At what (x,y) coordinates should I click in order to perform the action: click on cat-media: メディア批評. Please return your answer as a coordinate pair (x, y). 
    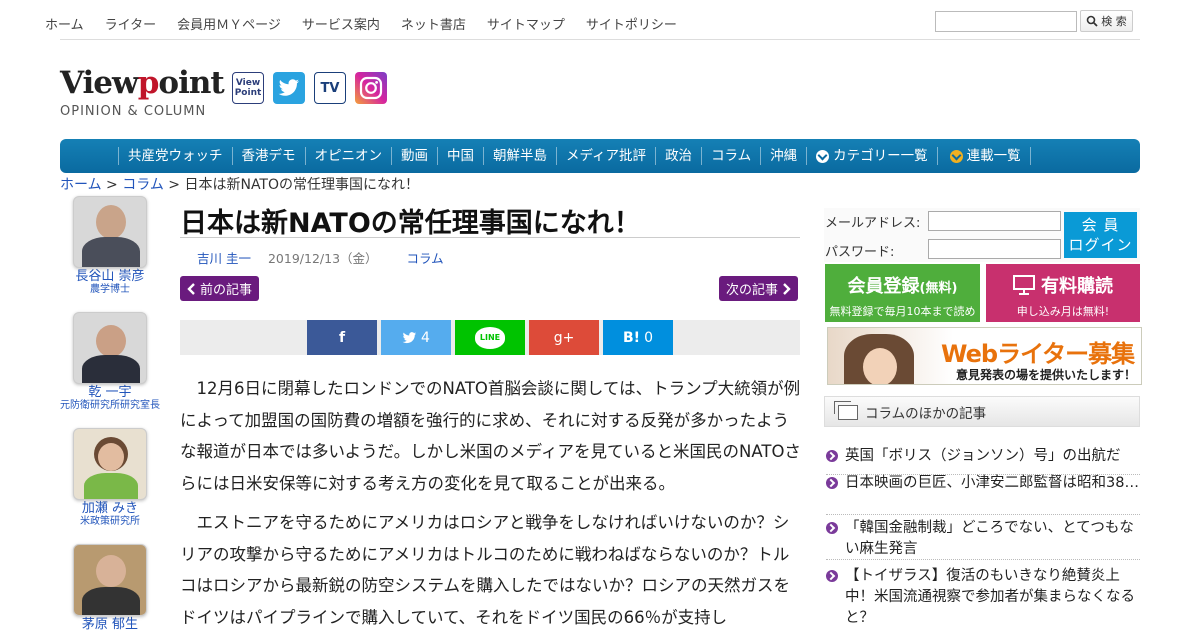
    Looking at the image, I should click on (605, 156).